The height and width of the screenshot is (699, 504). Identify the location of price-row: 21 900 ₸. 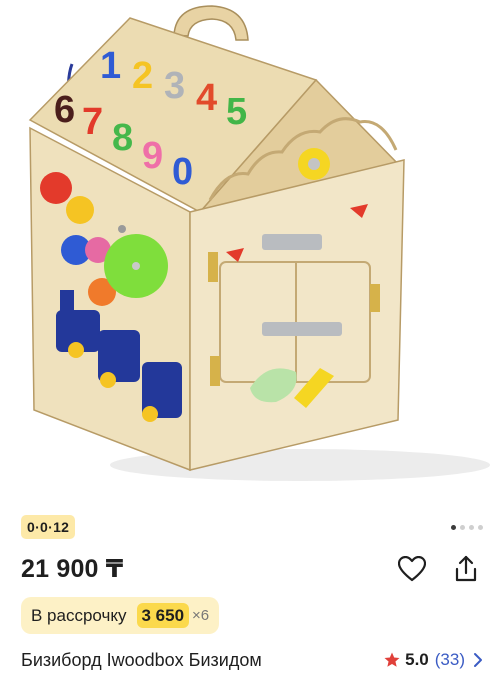
(252, 569).